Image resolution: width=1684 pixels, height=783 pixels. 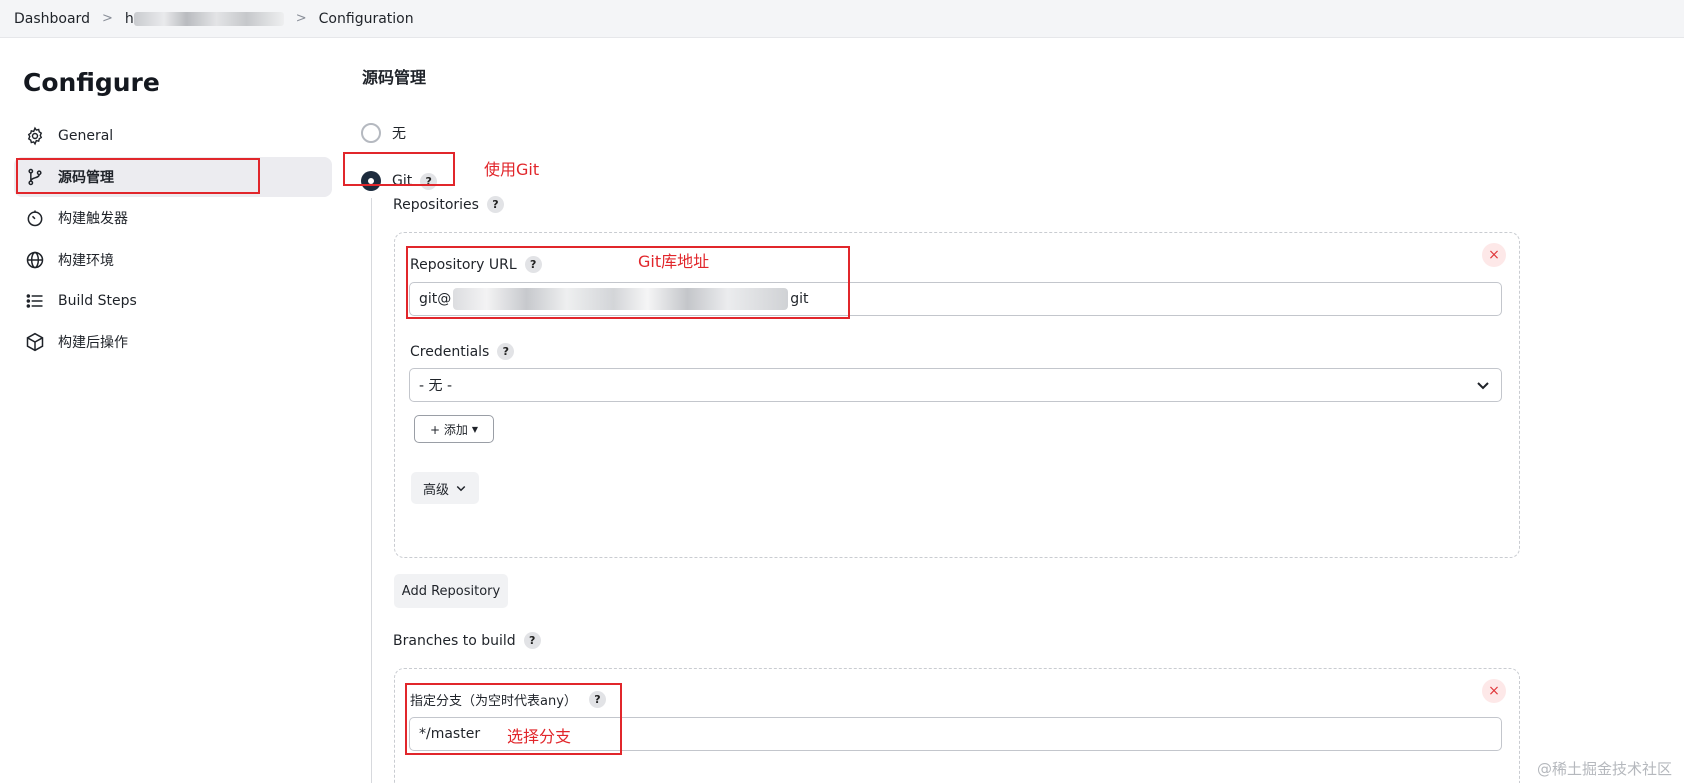 I want to click on remove-branch-button: ×, so click(x=1494, y=691).